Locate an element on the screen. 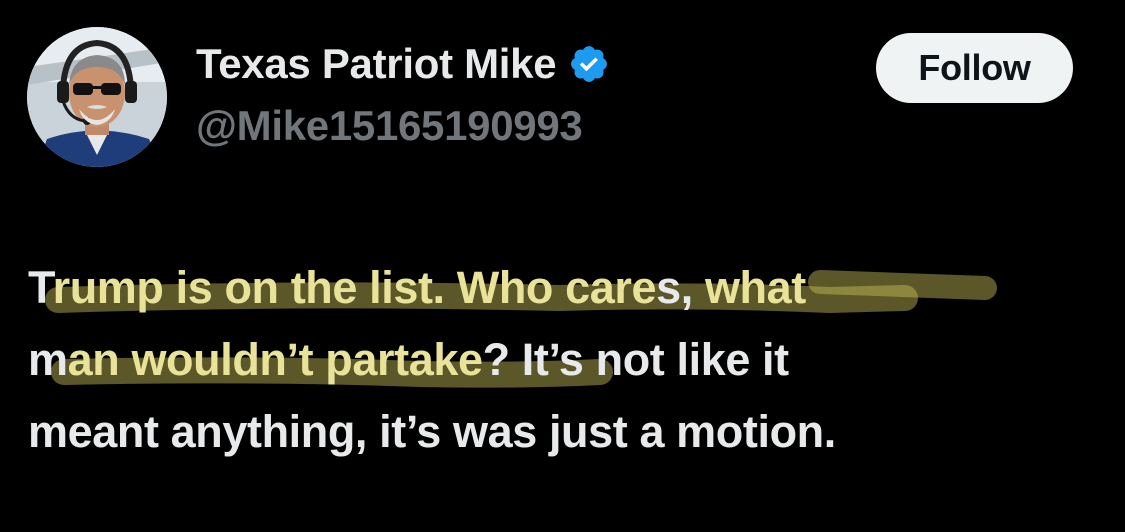 The image size is (1125, 532). tweet-line-1: Trump is on the list. Who cares, what is located at coordinates (558, 288).